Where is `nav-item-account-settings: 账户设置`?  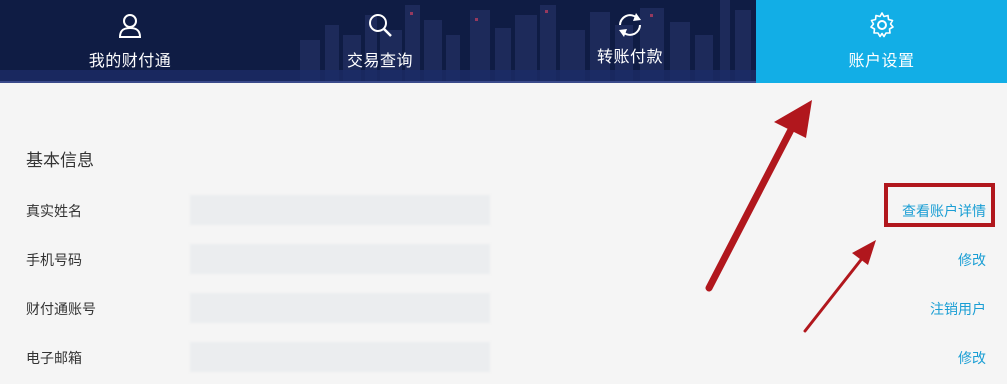 nav-item-account-settings: 账户设置 is located at coordinates (881, 41).